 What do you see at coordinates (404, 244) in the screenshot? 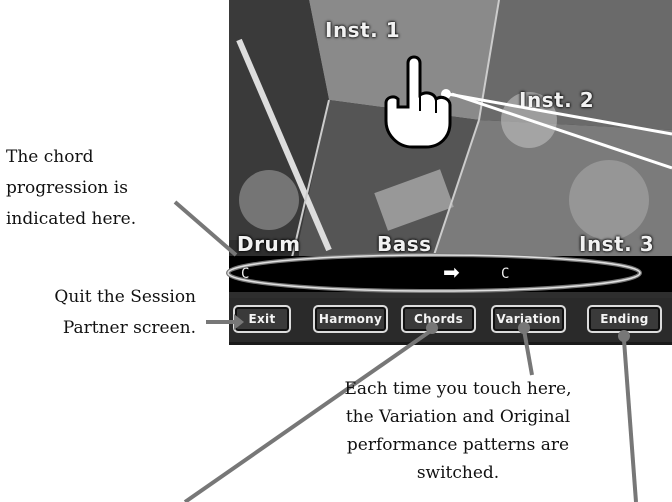
I see `bass-label: Bass` at bounding box center [404, 244].